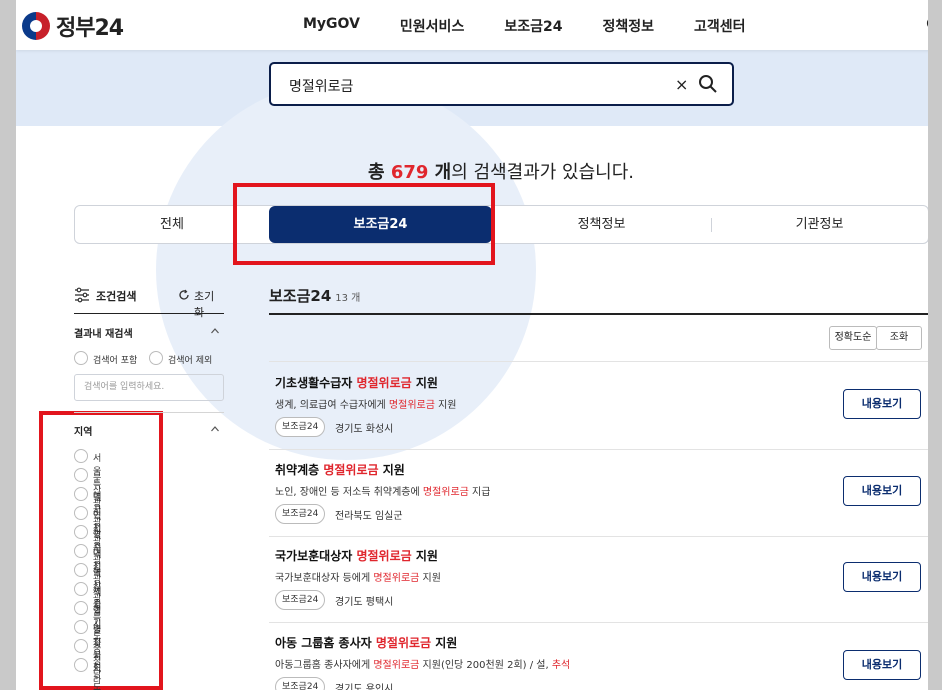  Describe the element at coordinates (209, 304) in the screenshot. I see `reset-button: 초기화` at that location.